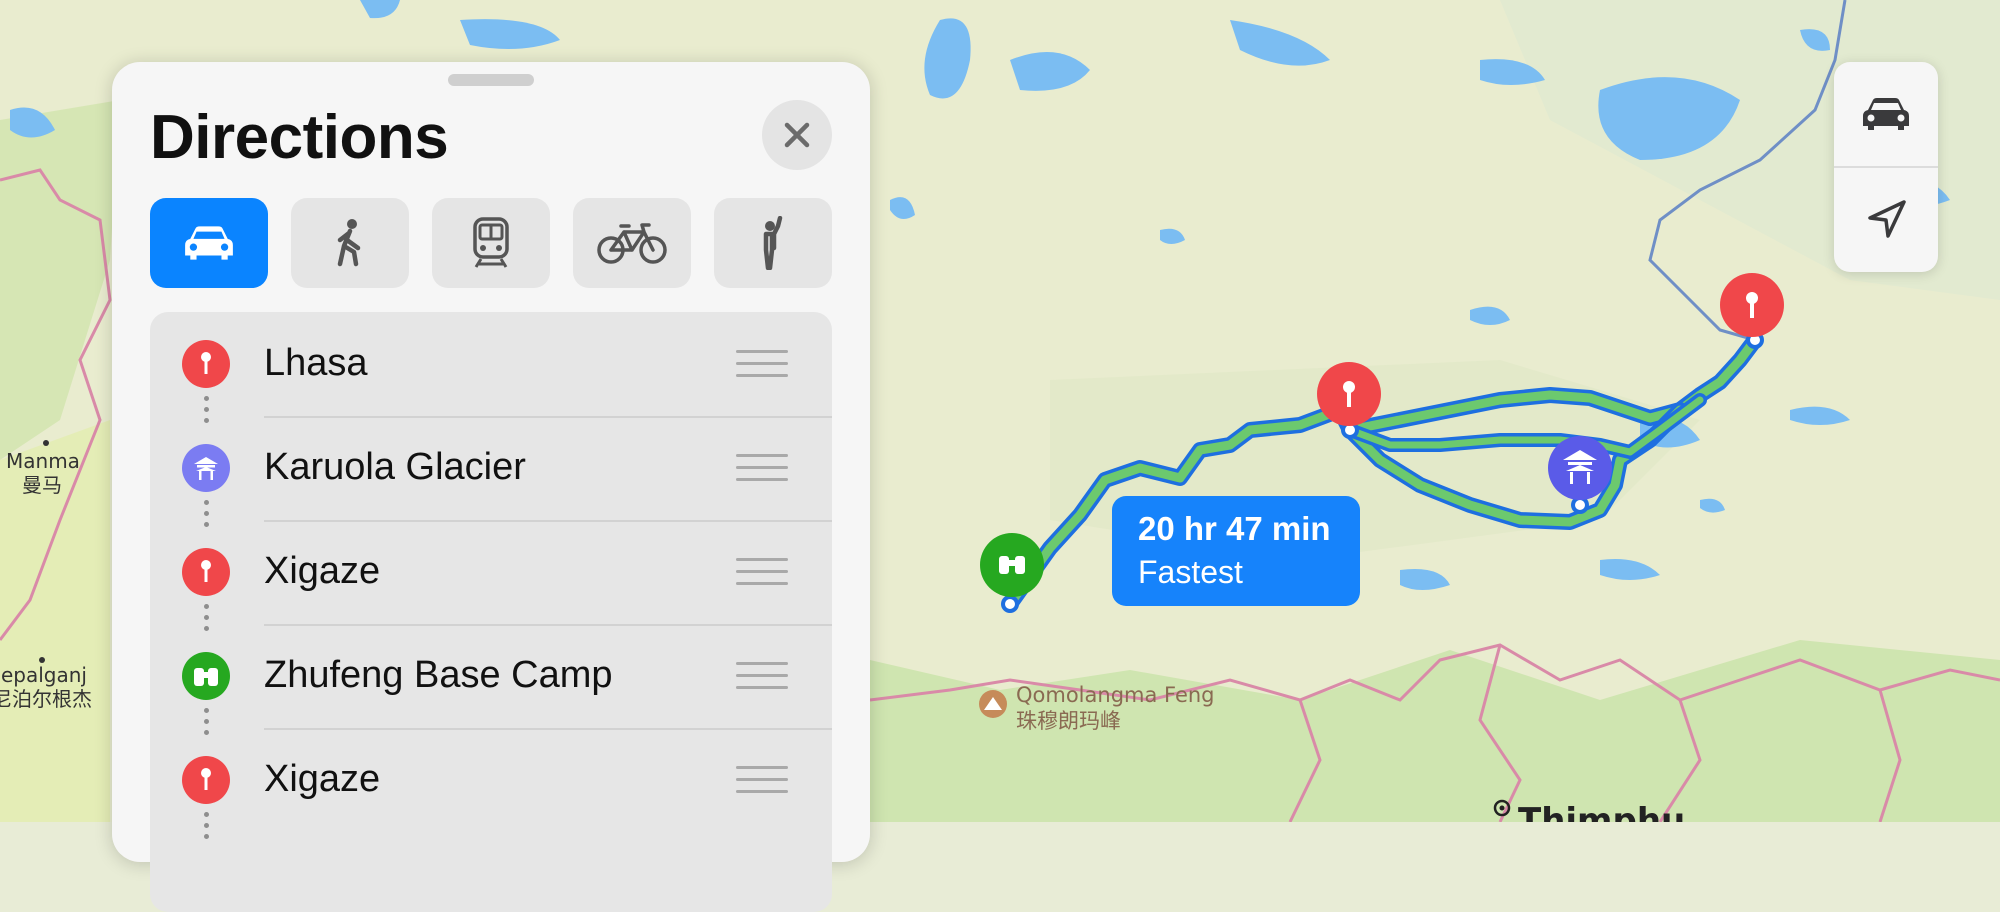  I want to click on current-location-button, so click(1886, 220).